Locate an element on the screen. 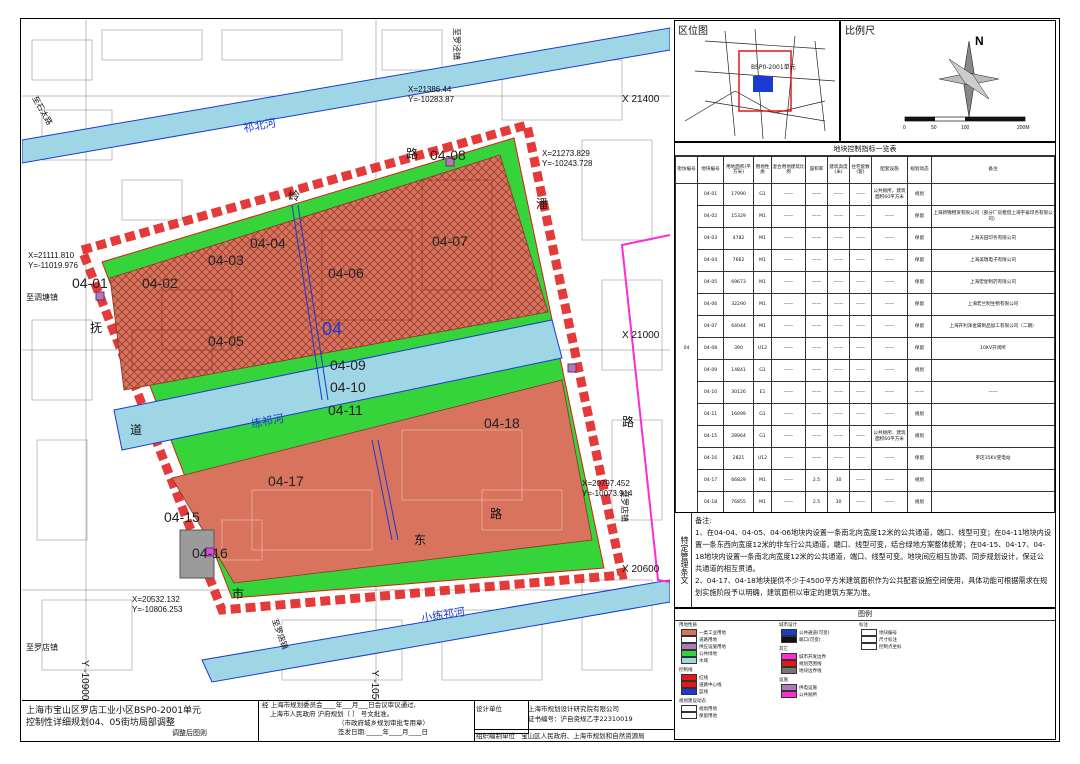 This screenshot has height=764, width=1080. table-title: 地块控制指标一览表 is located at coordinates (865, 149).